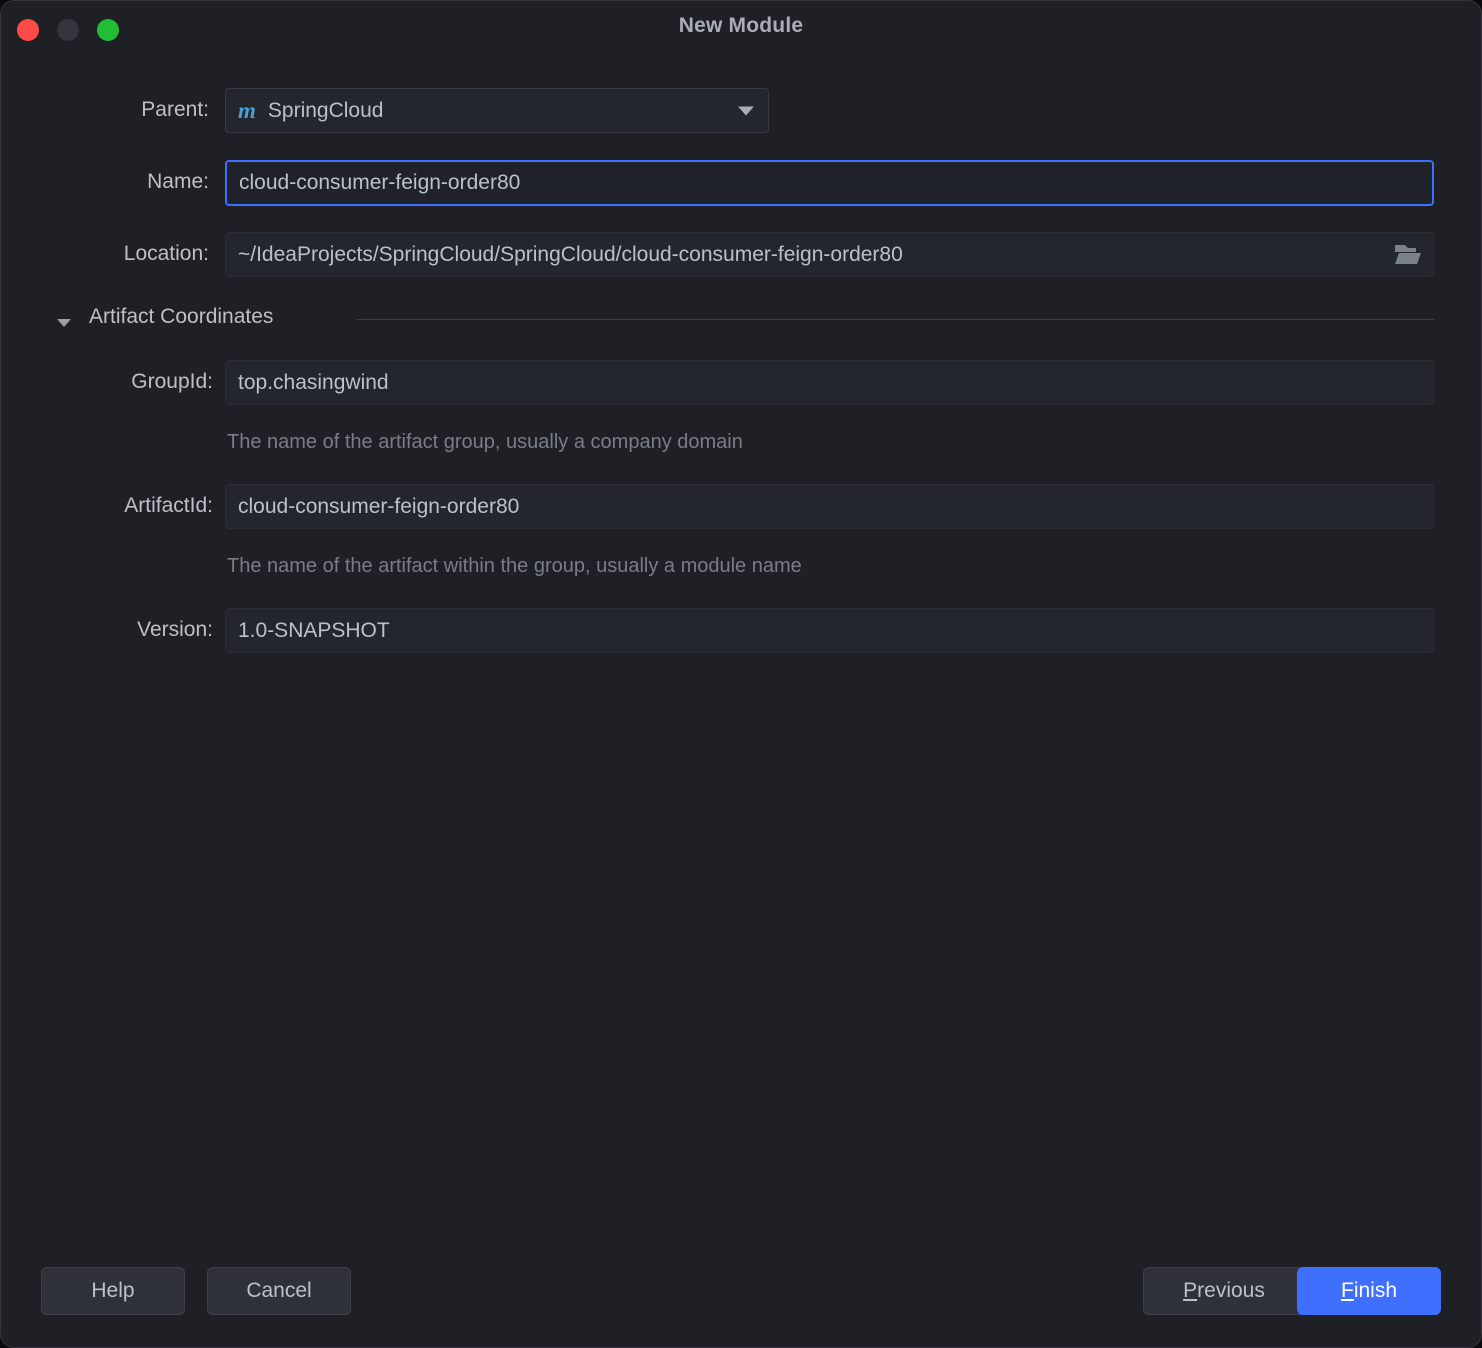 This screenshot has height=1348, width=1482. What do you see at coordinates (178, 181) in the screenshot?
I see `name-label: Name:` at bounding box center [178, 181].